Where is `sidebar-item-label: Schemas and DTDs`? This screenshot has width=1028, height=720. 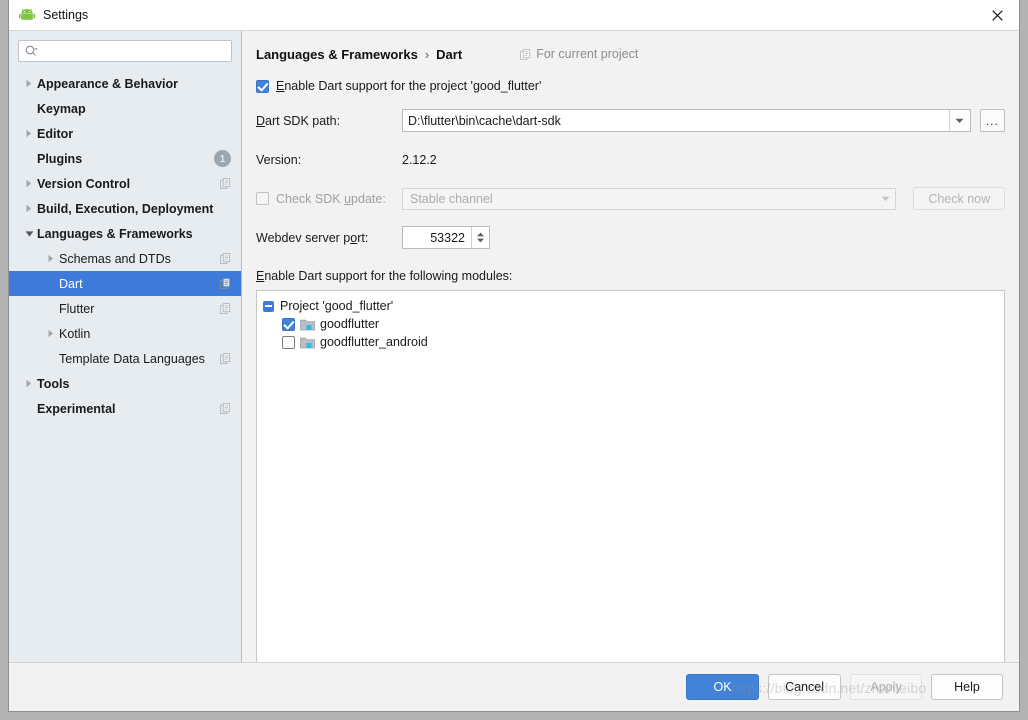 sidebar-item-label: Schemas and DTDs is located at coordinates (115, 258).